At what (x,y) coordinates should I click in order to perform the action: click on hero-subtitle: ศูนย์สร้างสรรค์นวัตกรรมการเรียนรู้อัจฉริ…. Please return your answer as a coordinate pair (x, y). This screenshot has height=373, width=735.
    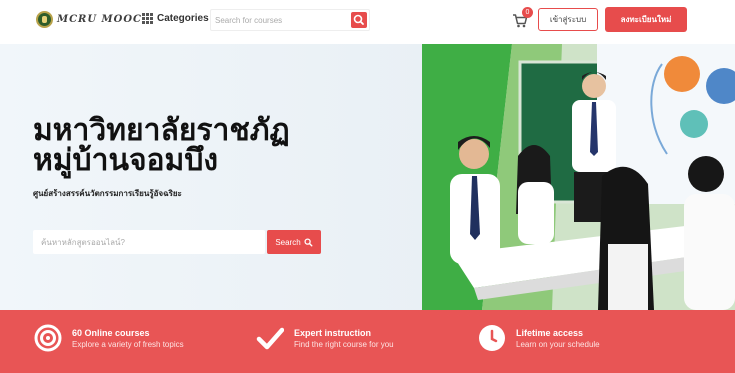
    Looking at the image, I should click on (107, 193).